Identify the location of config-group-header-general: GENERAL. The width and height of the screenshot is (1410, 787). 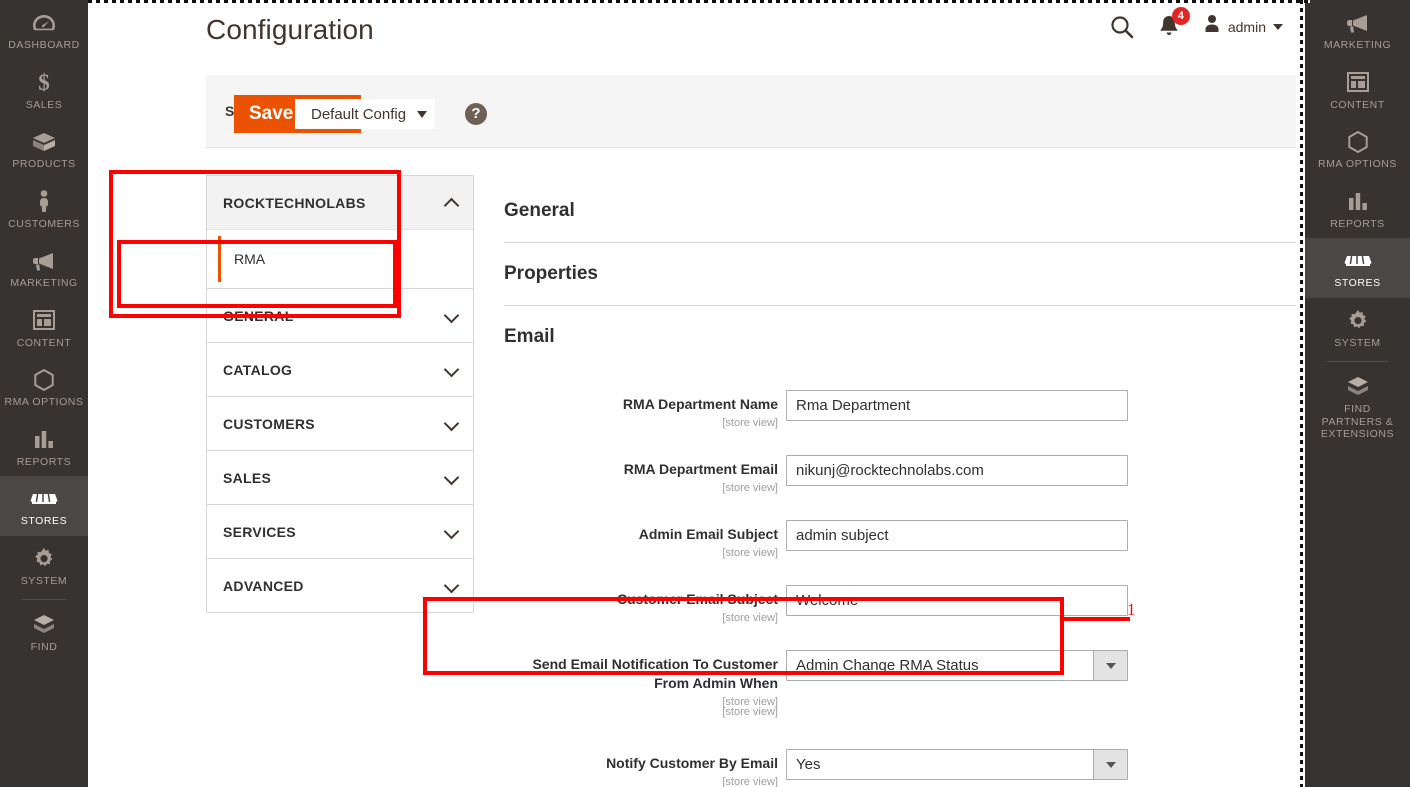
(340, 315).